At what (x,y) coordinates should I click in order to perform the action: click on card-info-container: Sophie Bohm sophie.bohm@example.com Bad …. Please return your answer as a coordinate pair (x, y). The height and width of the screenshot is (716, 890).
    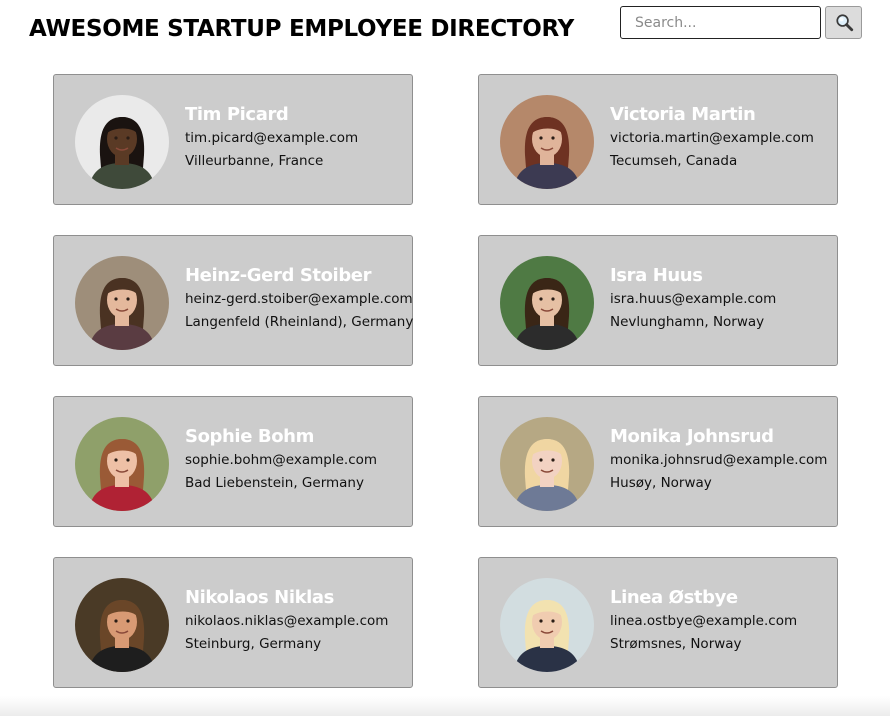
    Looking at the image, I should click on (297, 460).